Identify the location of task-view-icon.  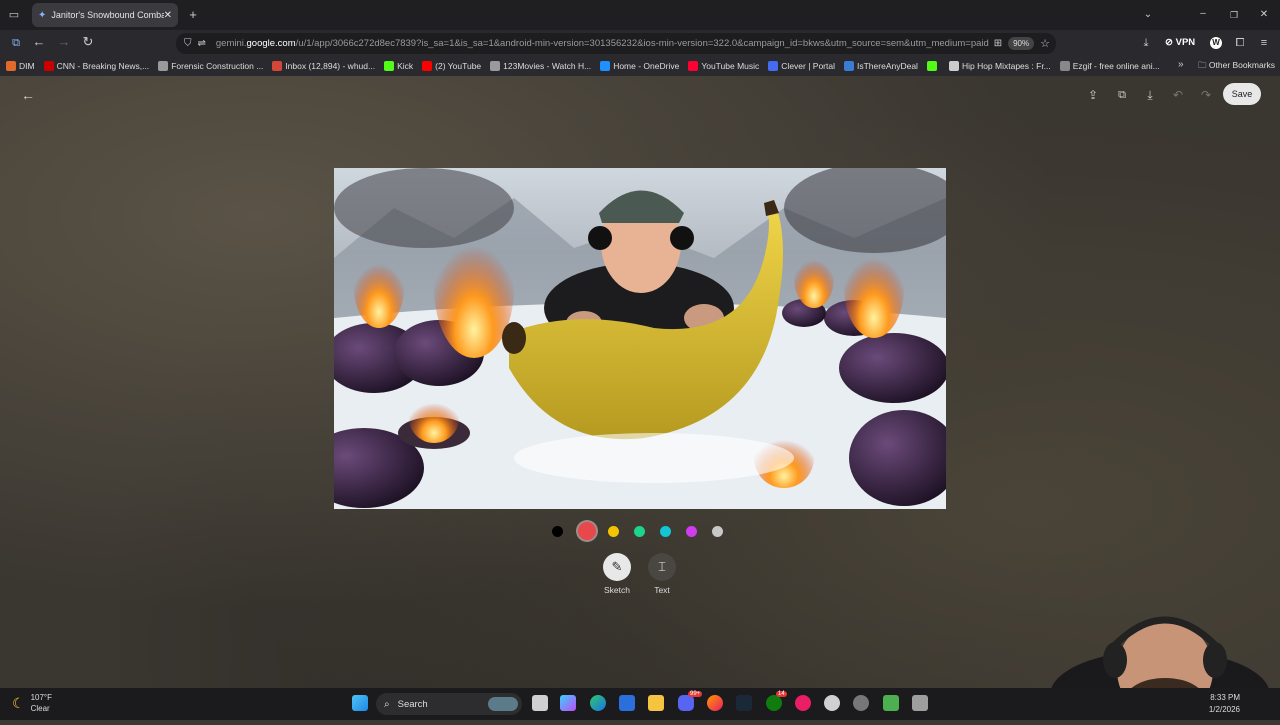
(540, 703).